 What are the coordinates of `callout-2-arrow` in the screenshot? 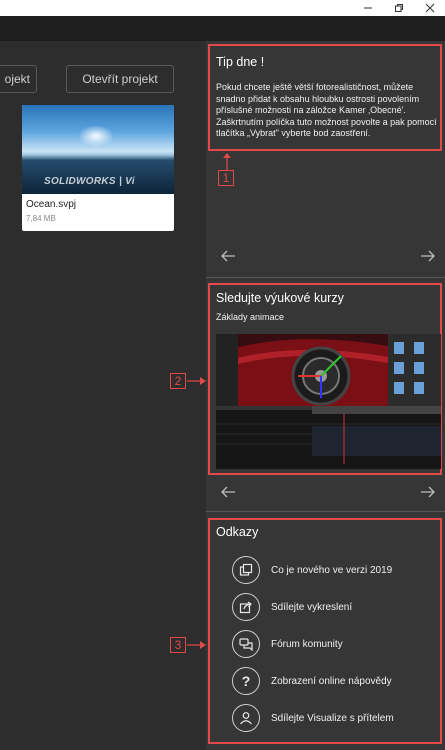 It's located at (196, 381).